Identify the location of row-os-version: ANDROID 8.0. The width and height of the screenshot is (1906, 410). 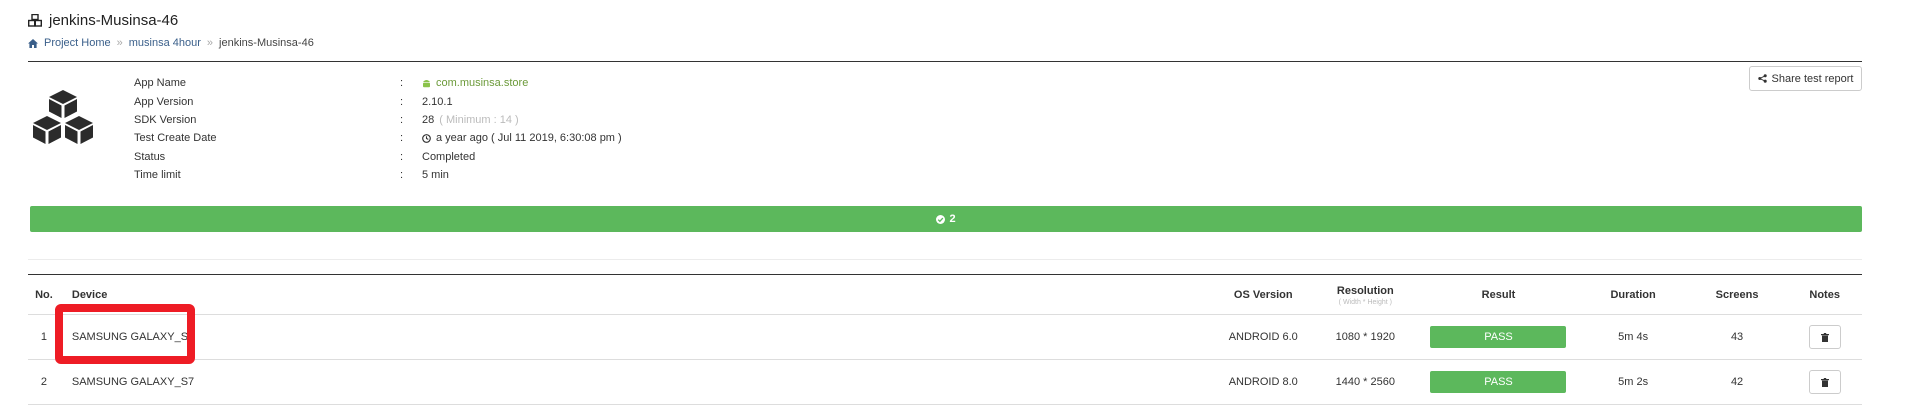
(1263, 382).